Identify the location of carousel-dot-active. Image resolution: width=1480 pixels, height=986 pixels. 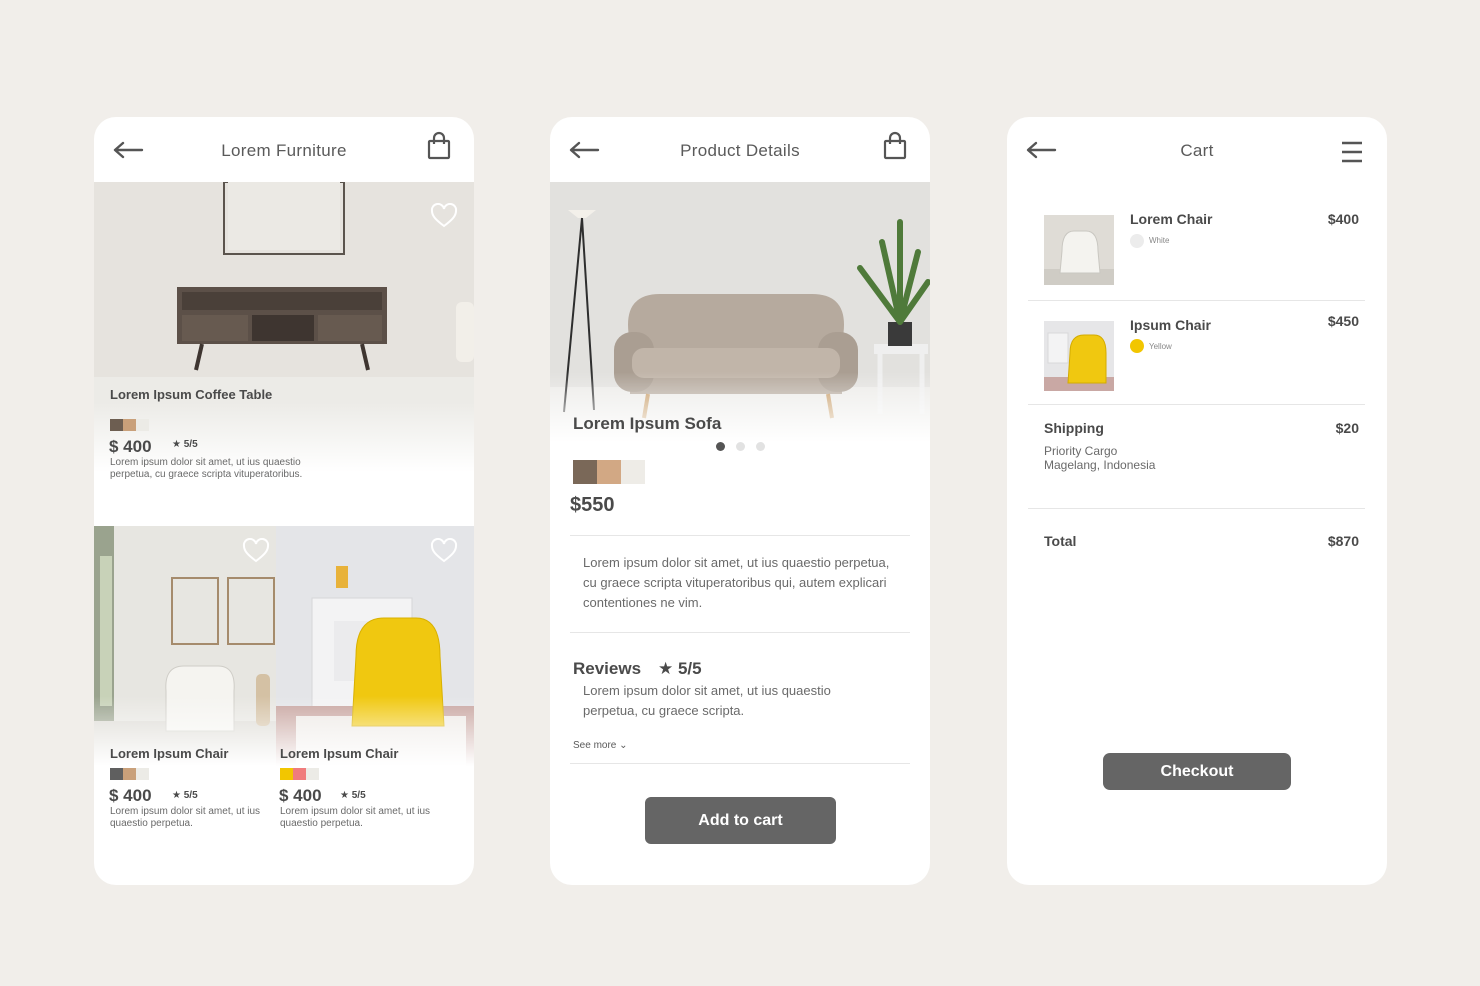
(720, 446).